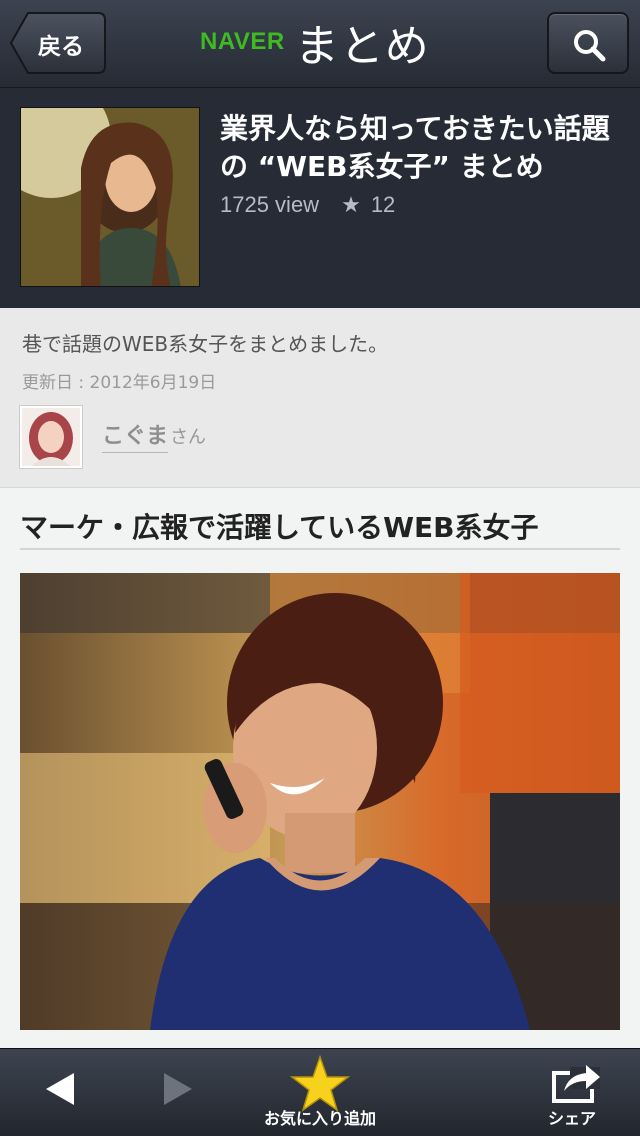 The width and height of the screenshot is (640, 1136). What do you see at coordinates (571, 1118) in the screenshot?
I see `share-label: シェア` at bounding box center [571, 1118].